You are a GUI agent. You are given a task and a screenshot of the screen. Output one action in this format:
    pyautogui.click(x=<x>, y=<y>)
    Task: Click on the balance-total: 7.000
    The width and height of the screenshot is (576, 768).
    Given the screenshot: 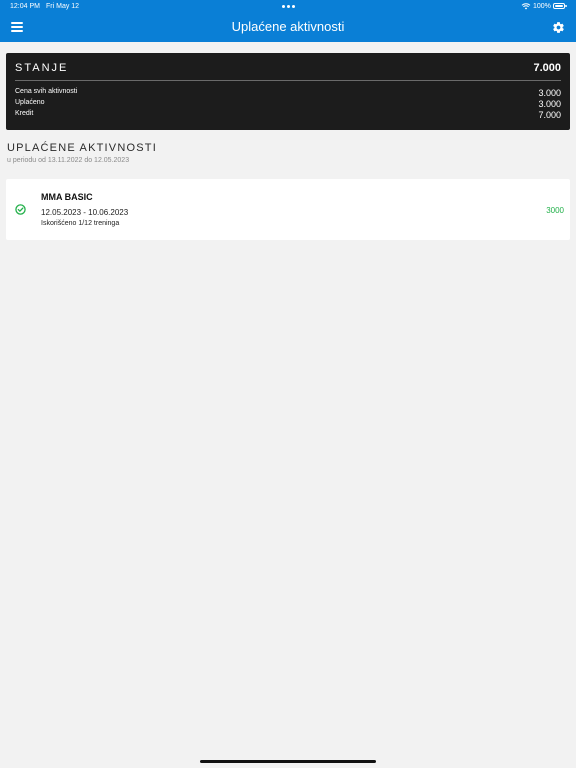 What is the action you would take?
    pyautogui.click(x=547, y=68)
    